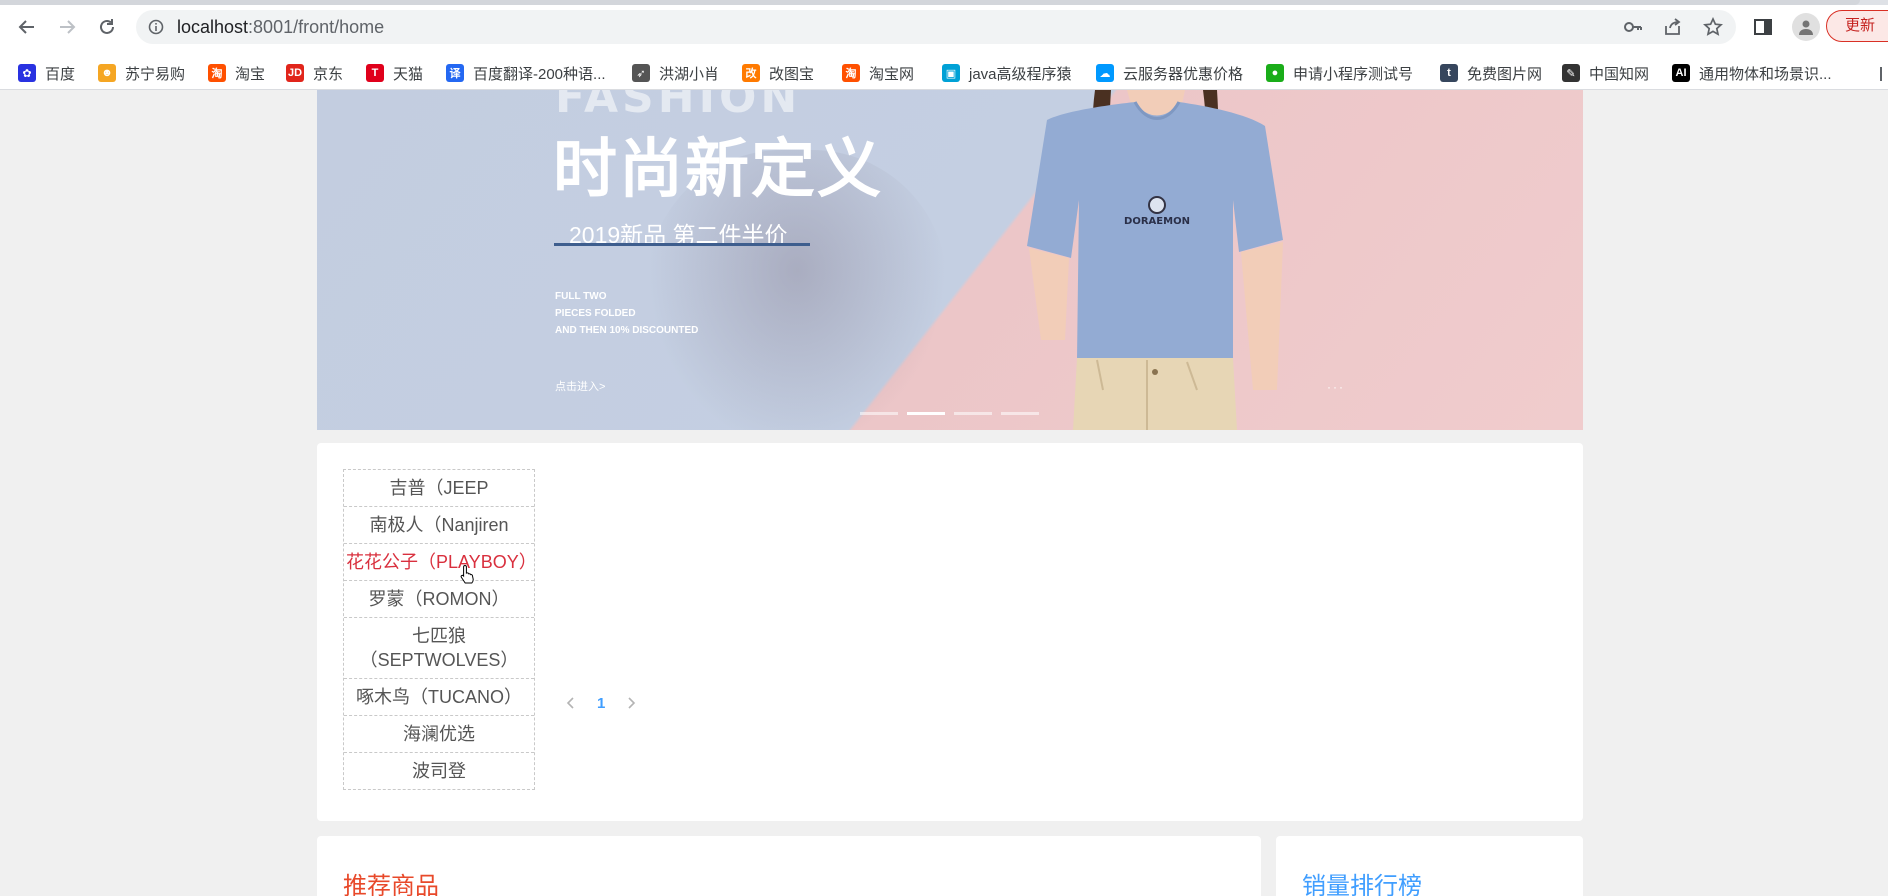 This screenshot has width=1888, height=896. I want to click on banner-enter-link: 点击进入>, so click(580, 386).